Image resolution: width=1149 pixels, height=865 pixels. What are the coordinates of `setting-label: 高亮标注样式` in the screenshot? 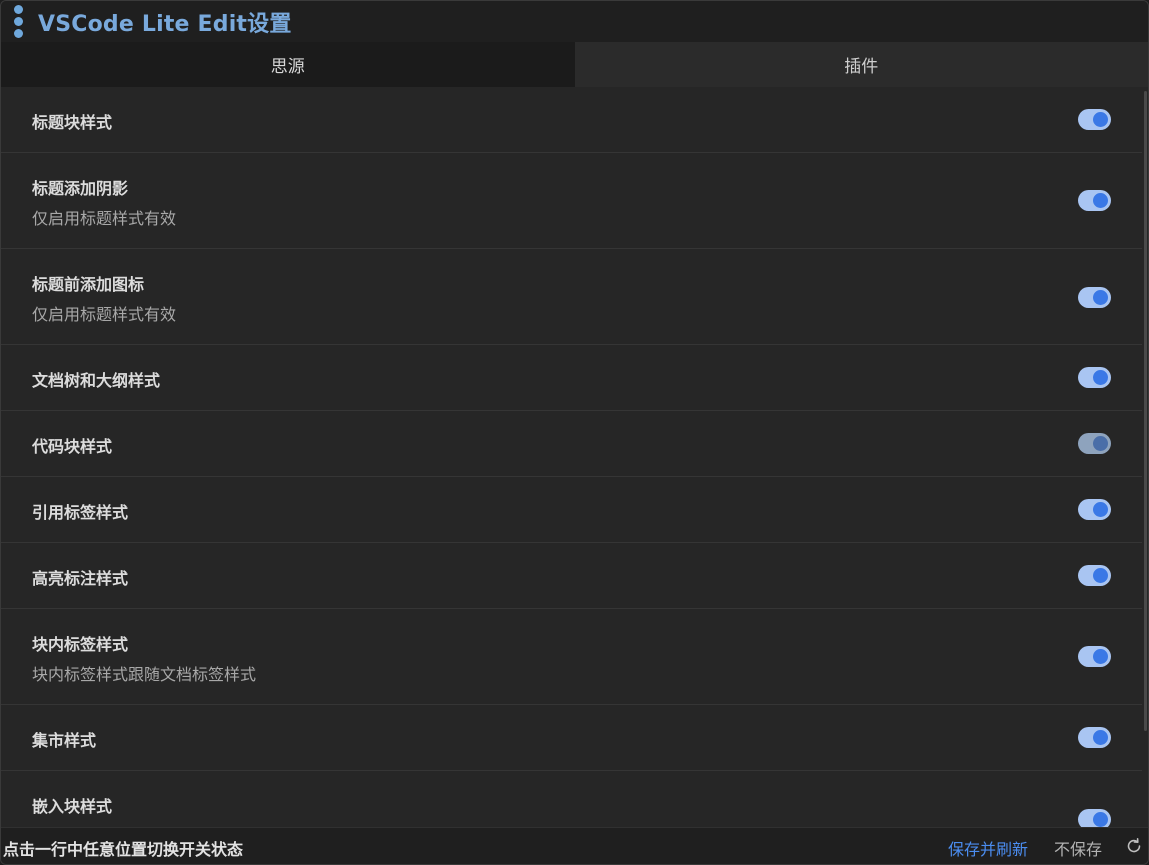 It's located at (80, 578).